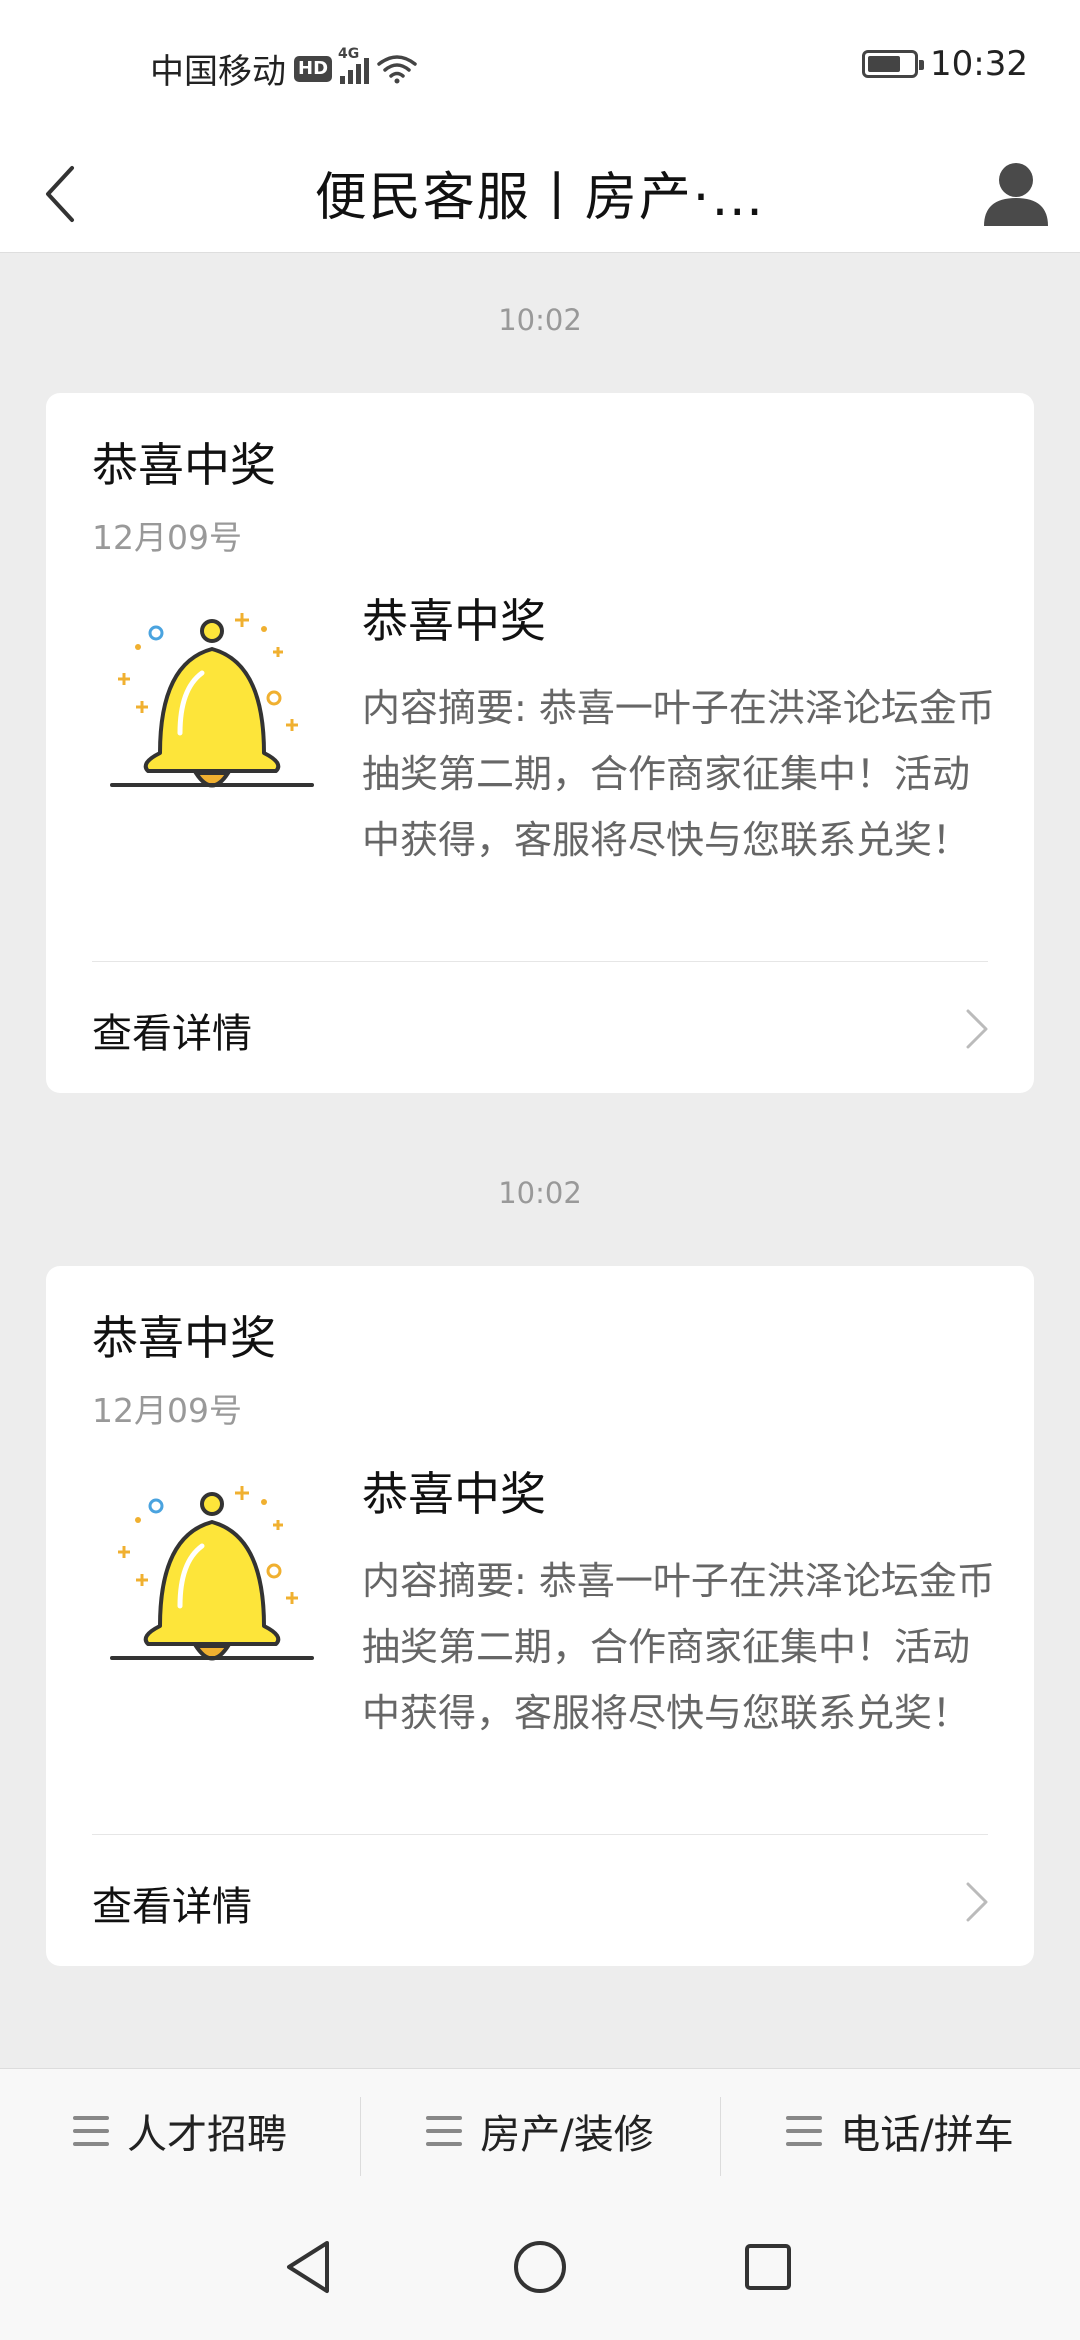 This screenshot has height=2340, width=1080. Describe the element at coordinates (540, 67) in the screenshot. I see `status-bar: 中国移动 HD 4G 10:32` at that location.